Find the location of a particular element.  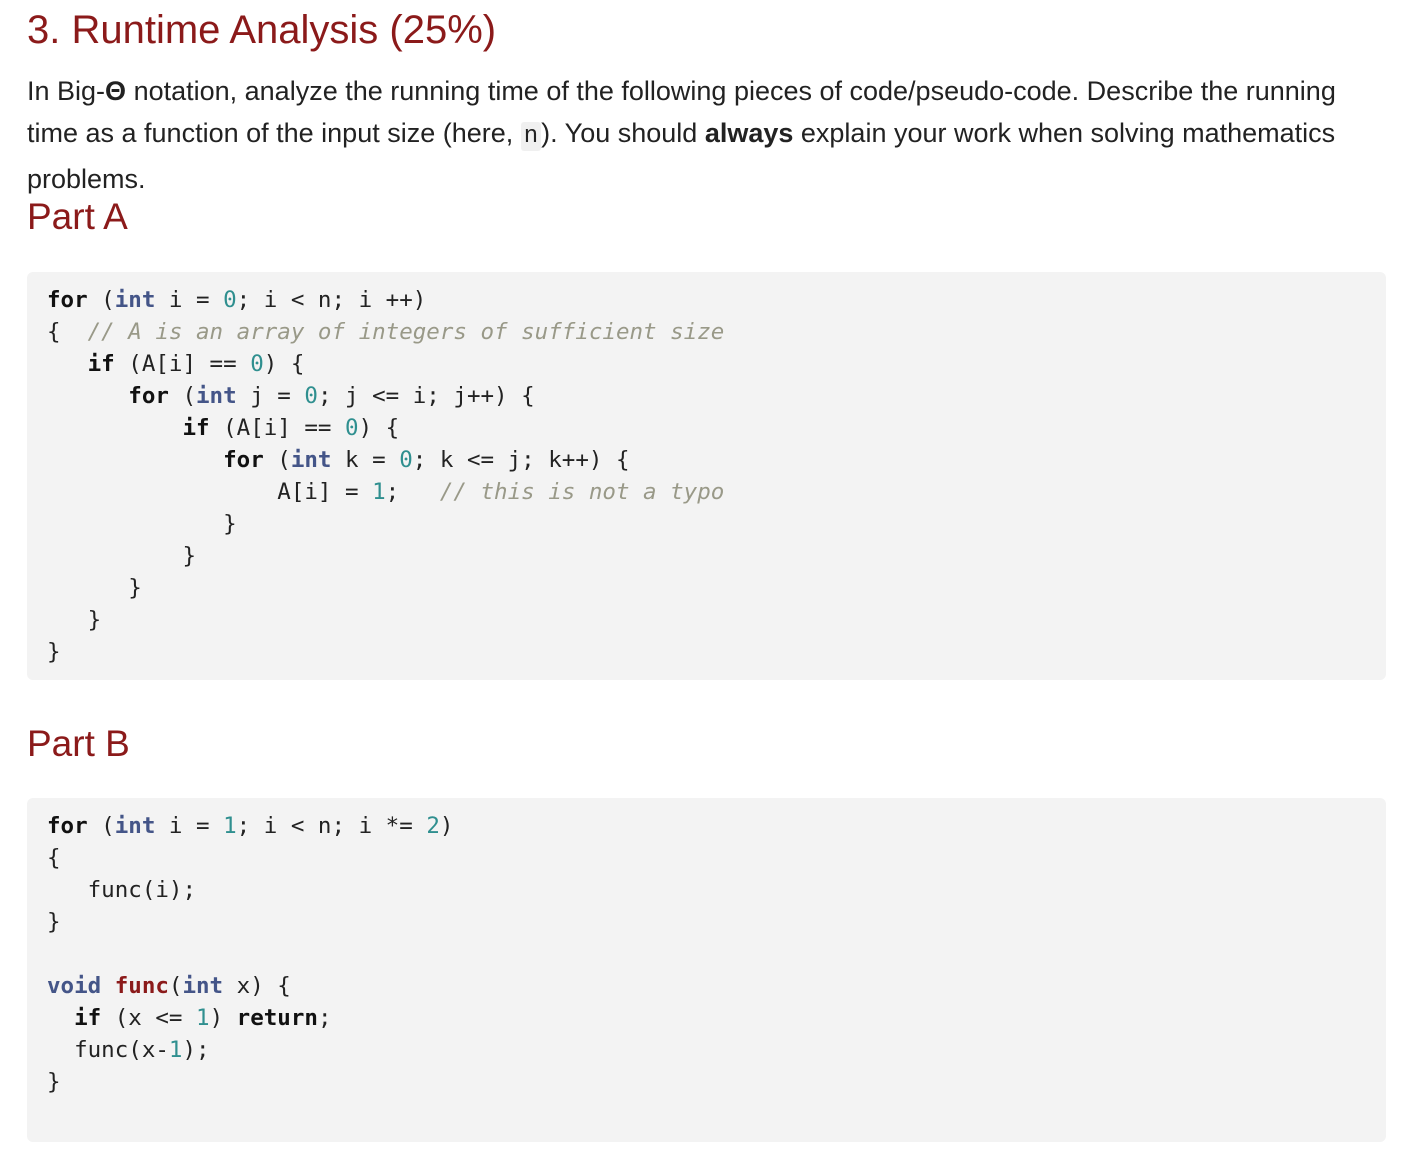

code-text: func(i); is located at coordinates (122, 890).